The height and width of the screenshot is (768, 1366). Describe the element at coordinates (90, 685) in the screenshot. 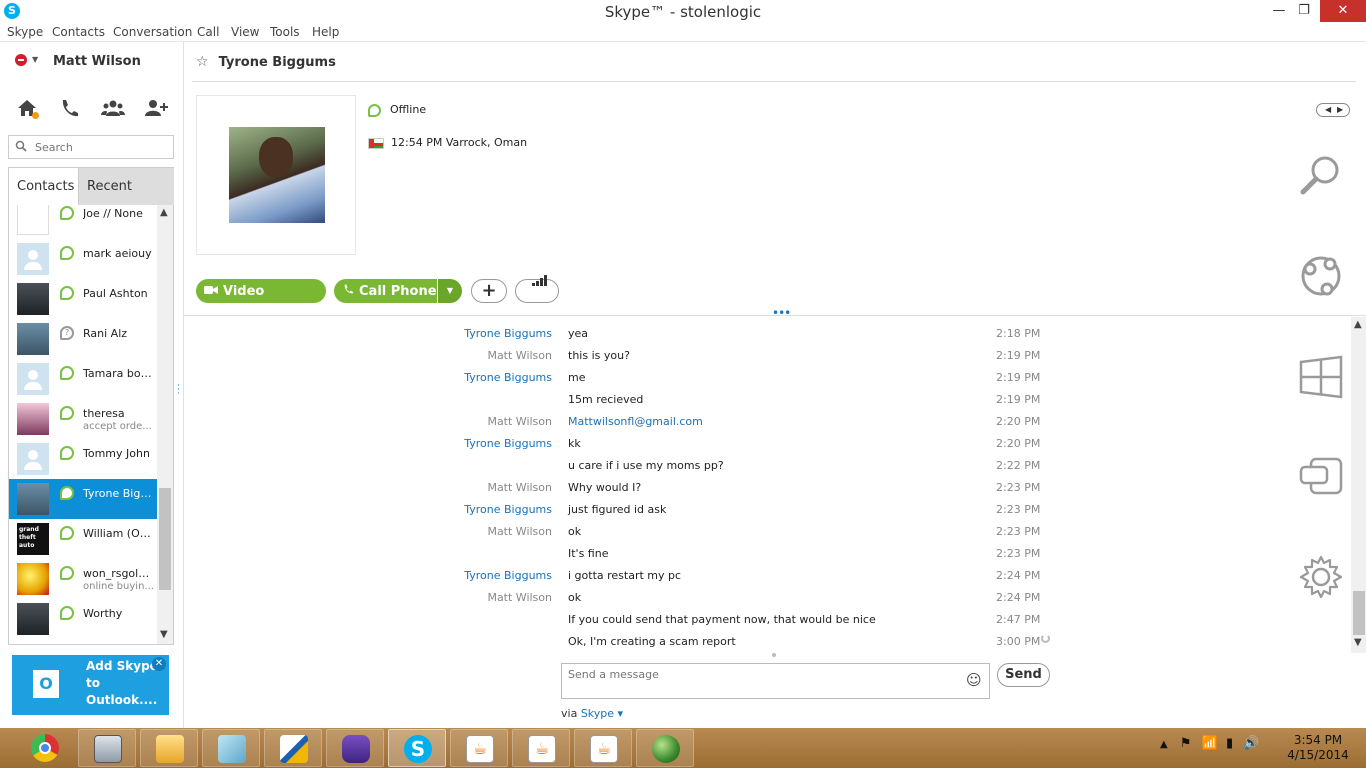

I see `outlook-promo-banner: O Add Skype to Outlook.... ✕` at that location.